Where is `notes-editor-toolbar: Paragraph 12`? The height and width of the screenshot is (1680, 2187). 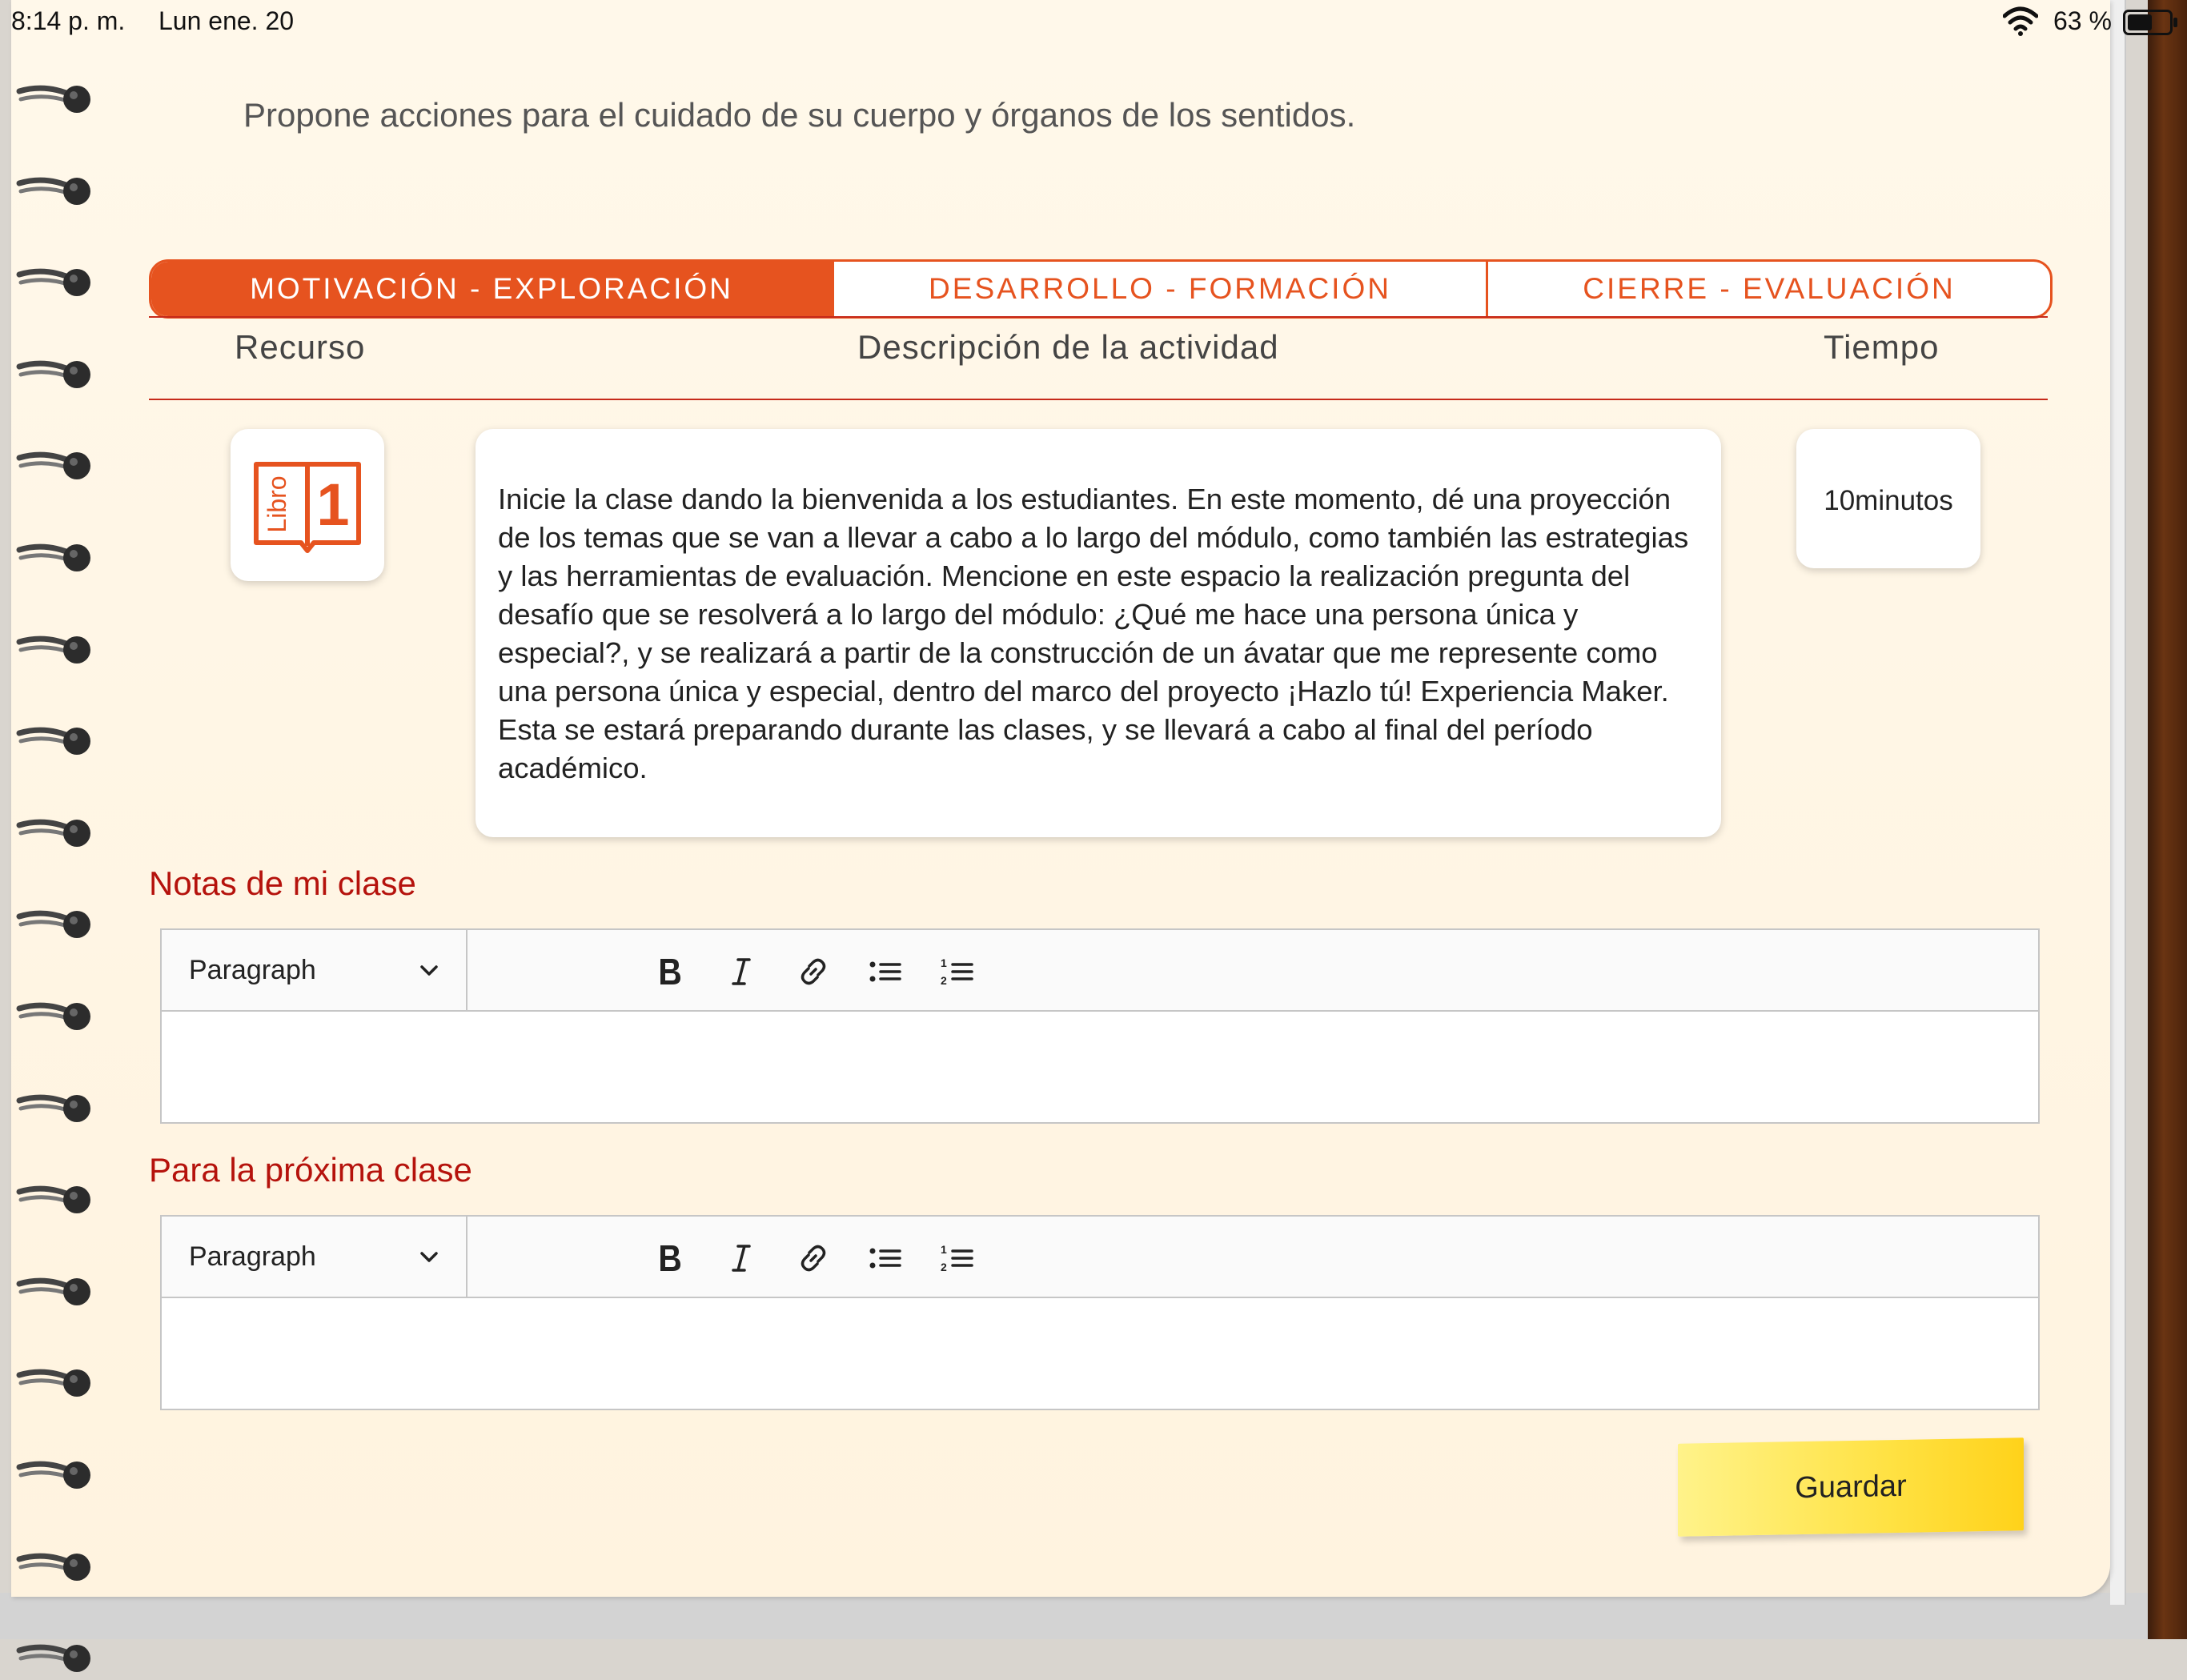 notes-editor-toolbar: Paragraph 12 is located at coordinates (1100, 971).